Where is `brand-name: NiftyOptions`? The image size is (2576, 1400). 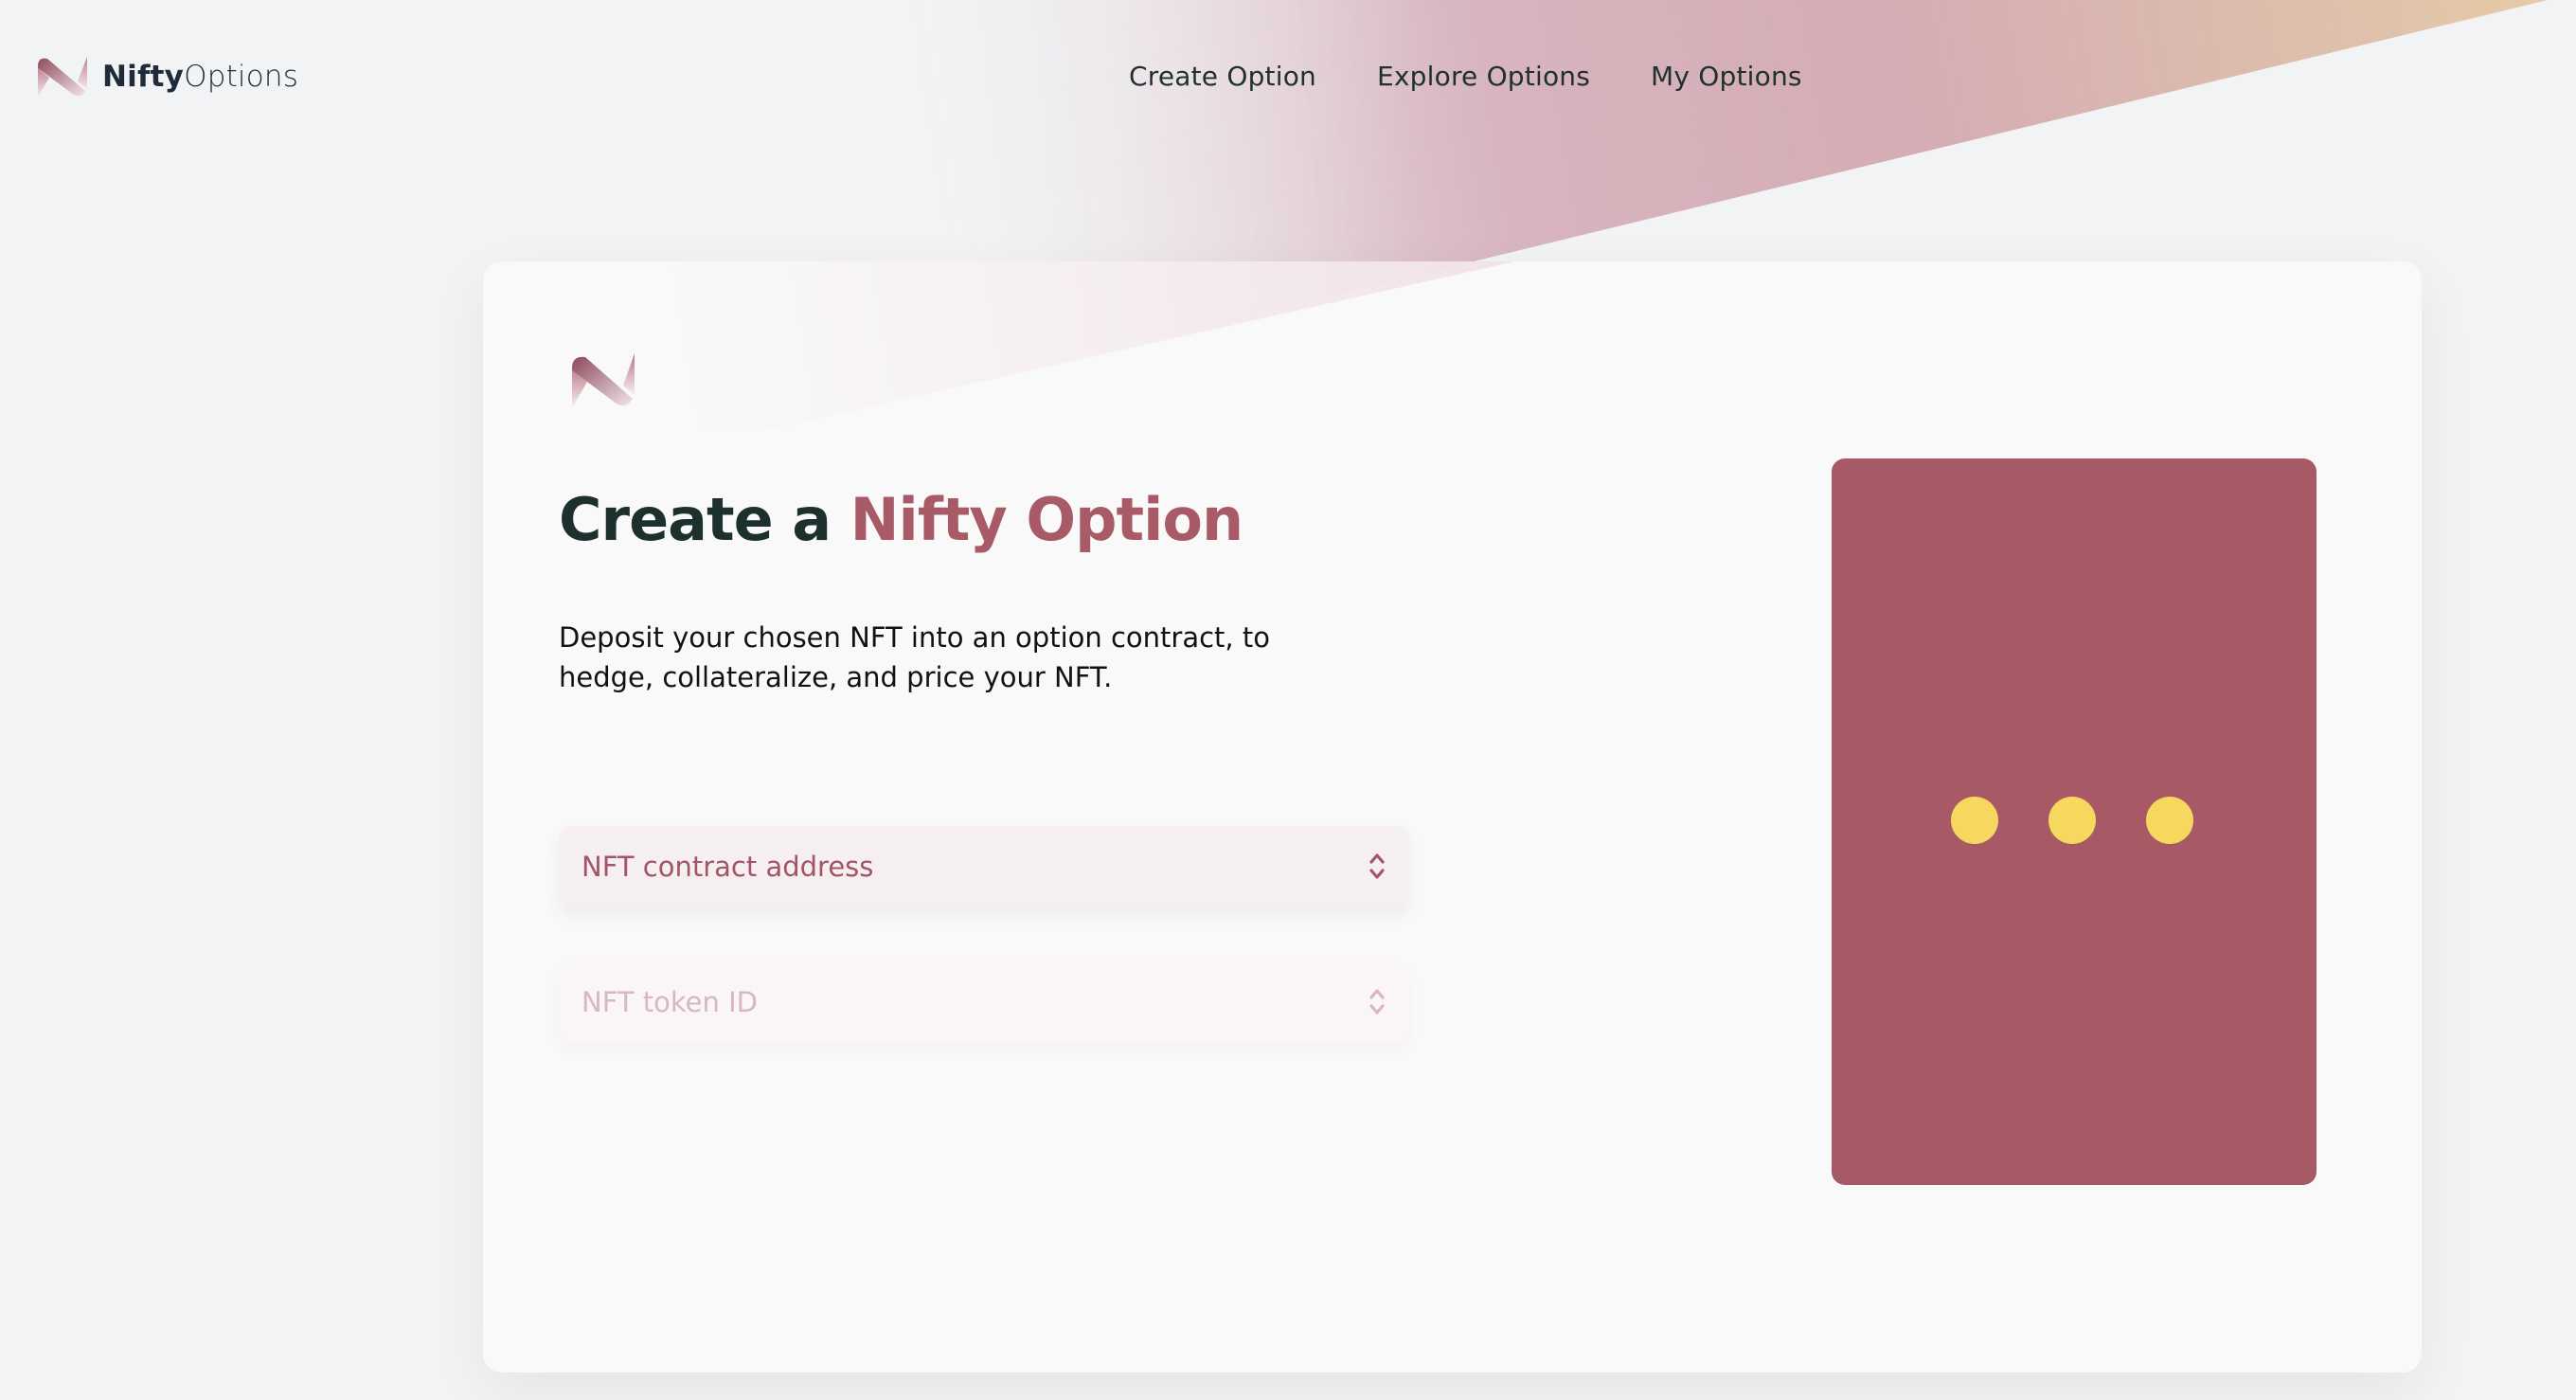
brand-name: NiftyOptions is located at coordinates (200, 77).